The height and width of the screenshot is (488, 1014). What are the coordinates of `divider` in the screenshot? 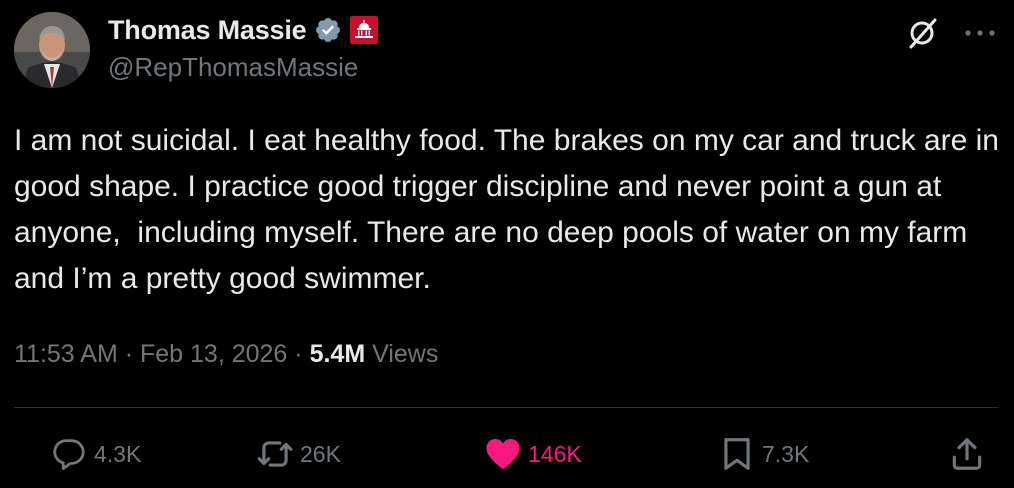 It's located at (506, 407).